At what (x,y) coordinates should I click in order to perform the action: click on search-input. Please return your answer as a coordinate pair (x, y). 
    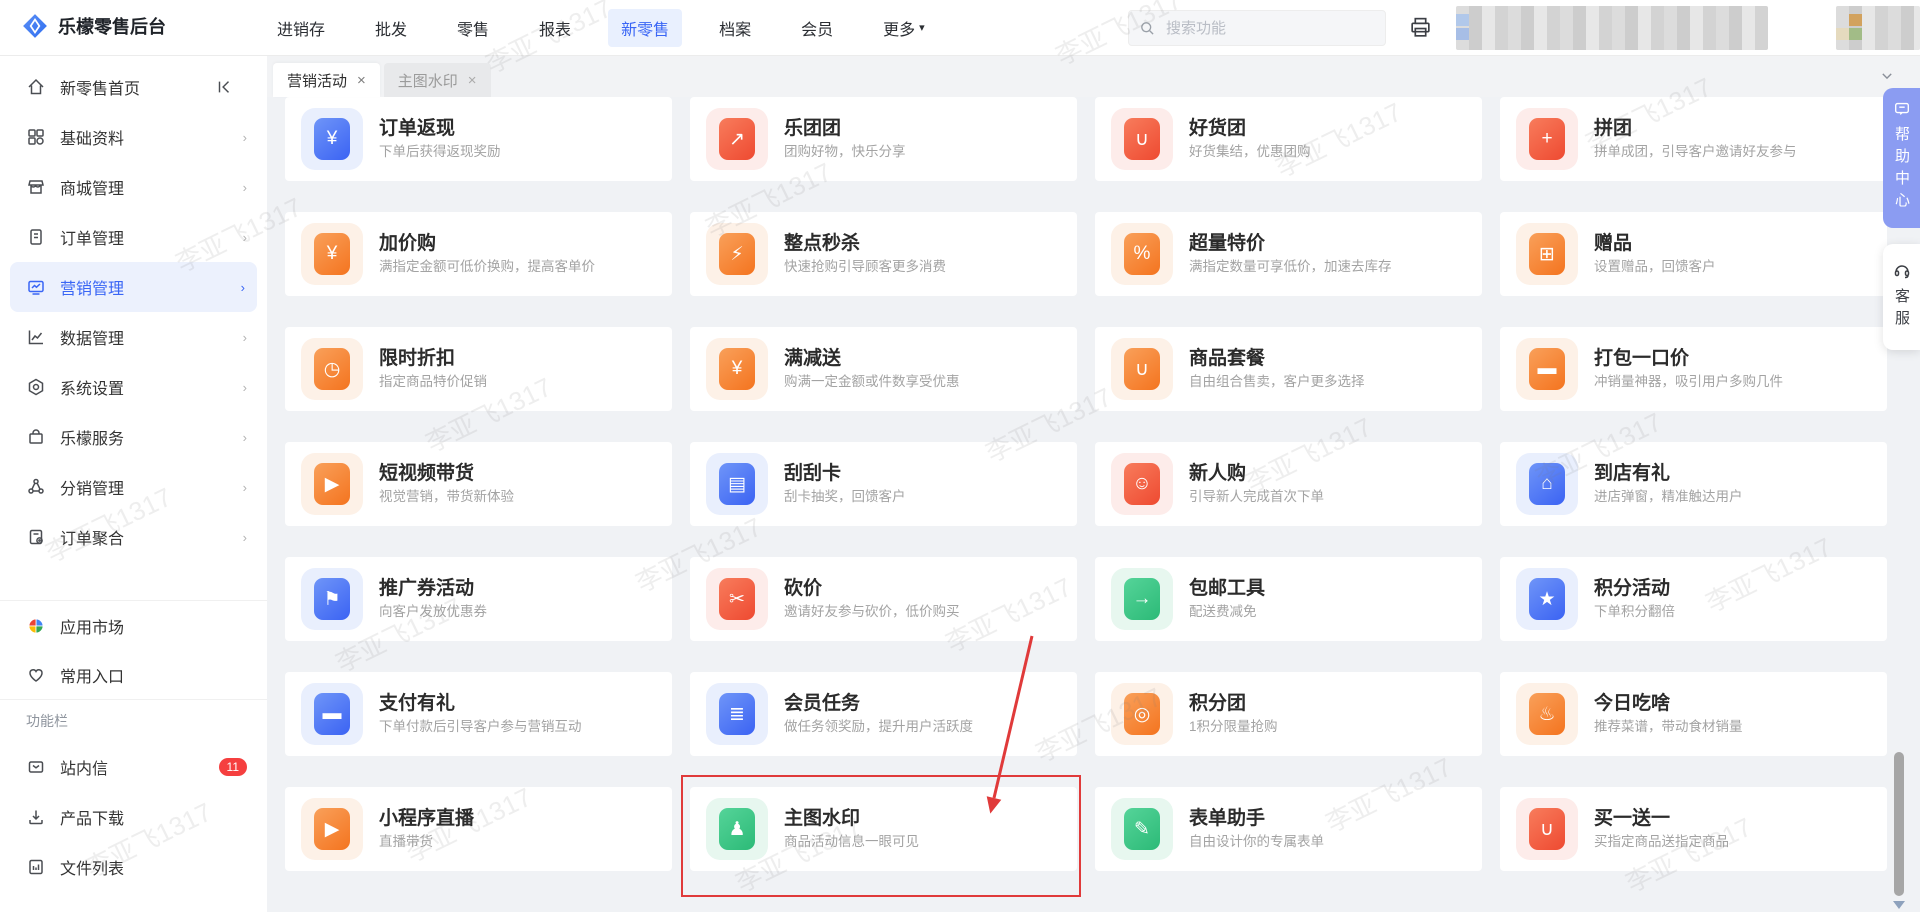
    Looking at the image, I should click on (1259, 28).